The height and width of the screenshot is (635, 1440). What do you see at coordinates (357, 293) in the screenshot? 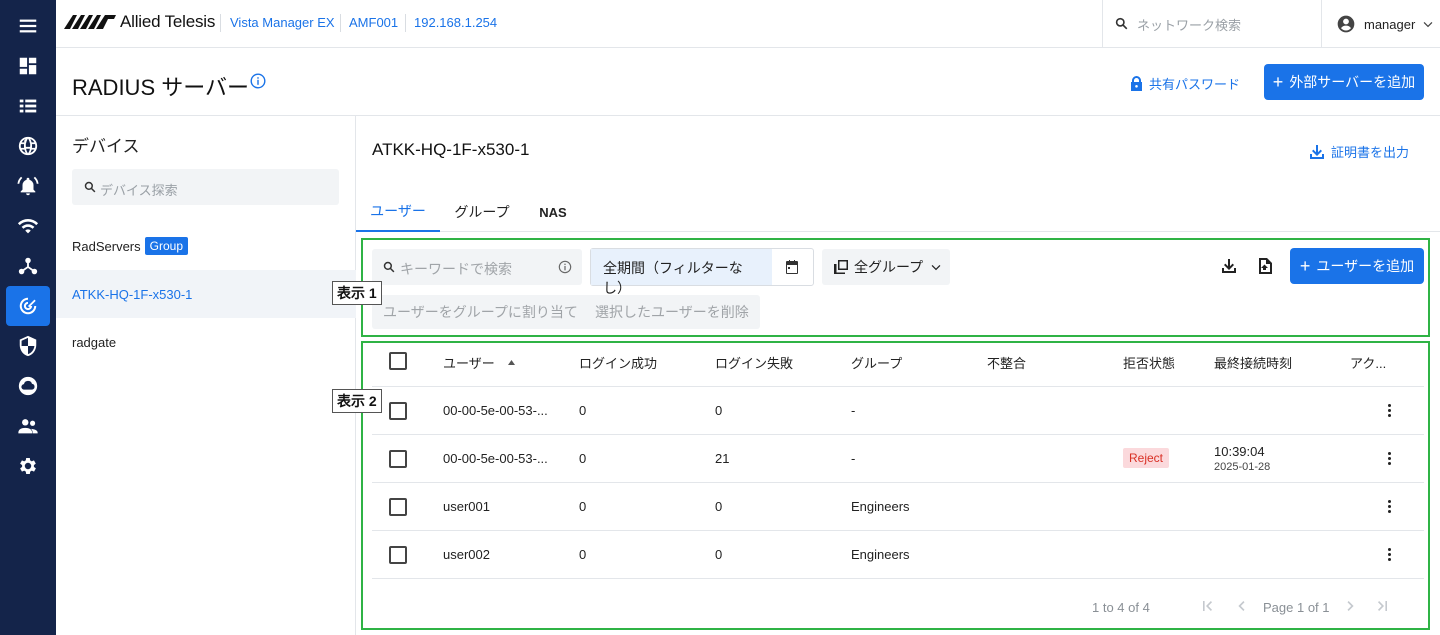
I see `area-label-1: 表示 1` at bounding box center [357, 293].